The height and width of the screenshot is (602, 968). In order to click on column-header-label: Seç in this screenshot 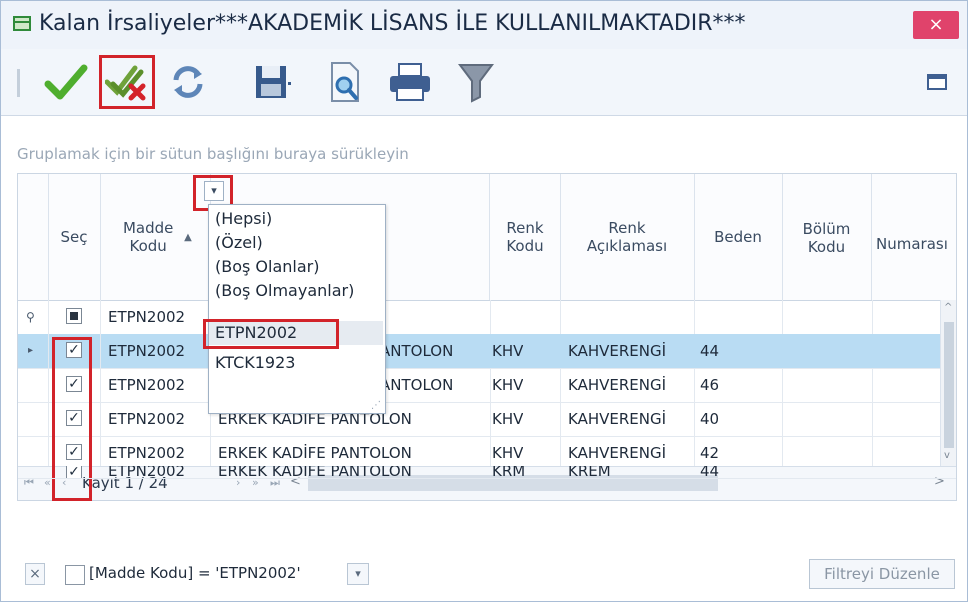, I will do `click(74, 237)`.